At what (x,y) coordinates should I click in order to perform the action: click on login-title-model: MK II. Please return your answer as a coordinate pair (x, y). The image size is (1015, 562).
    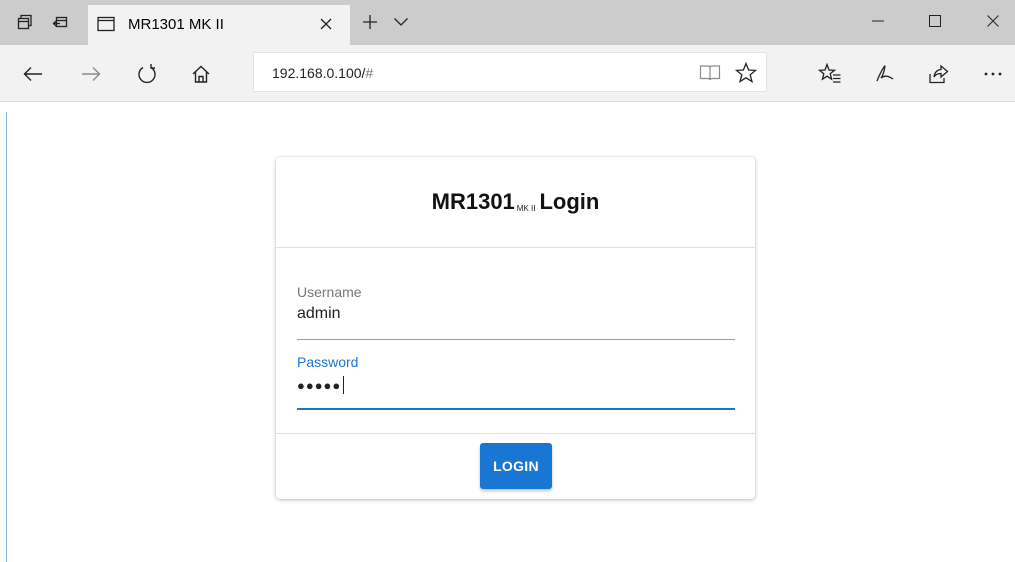
    Looking at the image, I should click on (526, 208).